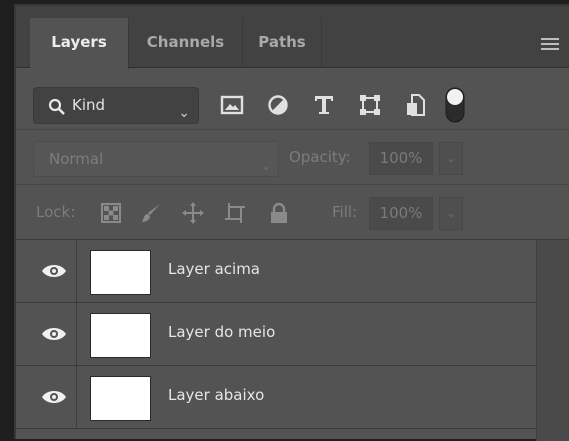 Image resolution: width=569 pixels, height=441 pixels. Describe the element at coordinates (455, 105) in the screenshot. I see `filter-toggle-icon` at that location.